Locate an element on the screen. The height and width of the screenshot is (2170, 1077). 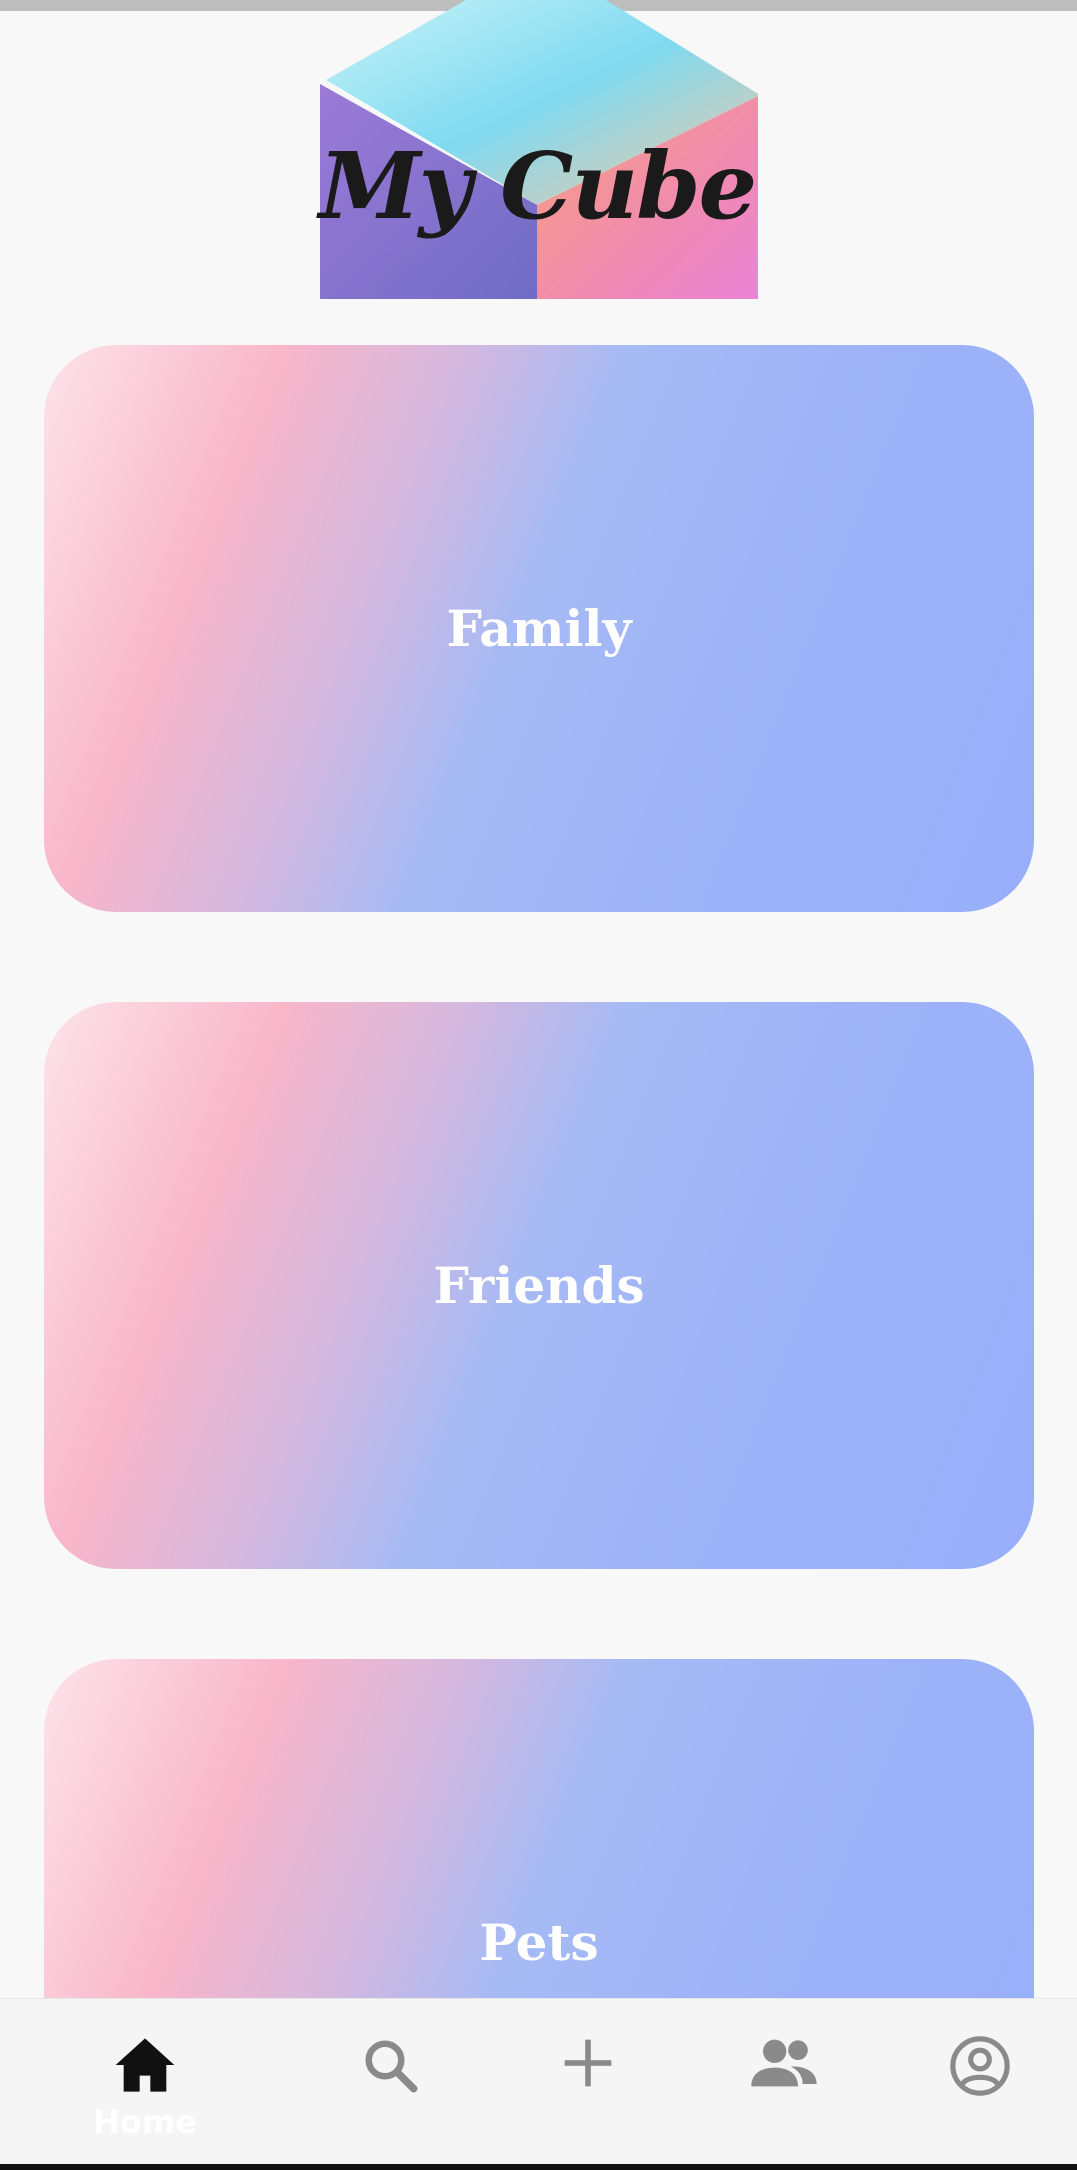
add-icon is located at coordinates (588, 2063).